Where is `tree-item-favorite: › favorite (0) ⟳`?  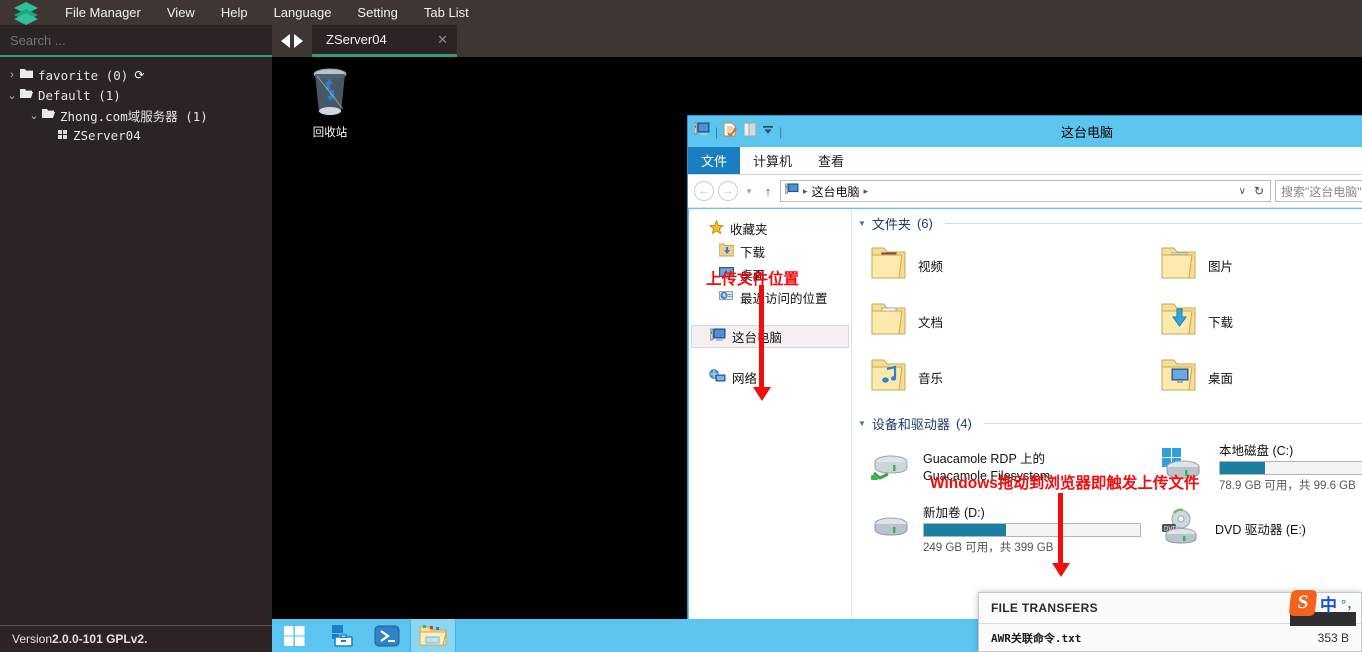 tree-item-favorite: › favorite (0) ⟳ is located at coordinates (136, 75).